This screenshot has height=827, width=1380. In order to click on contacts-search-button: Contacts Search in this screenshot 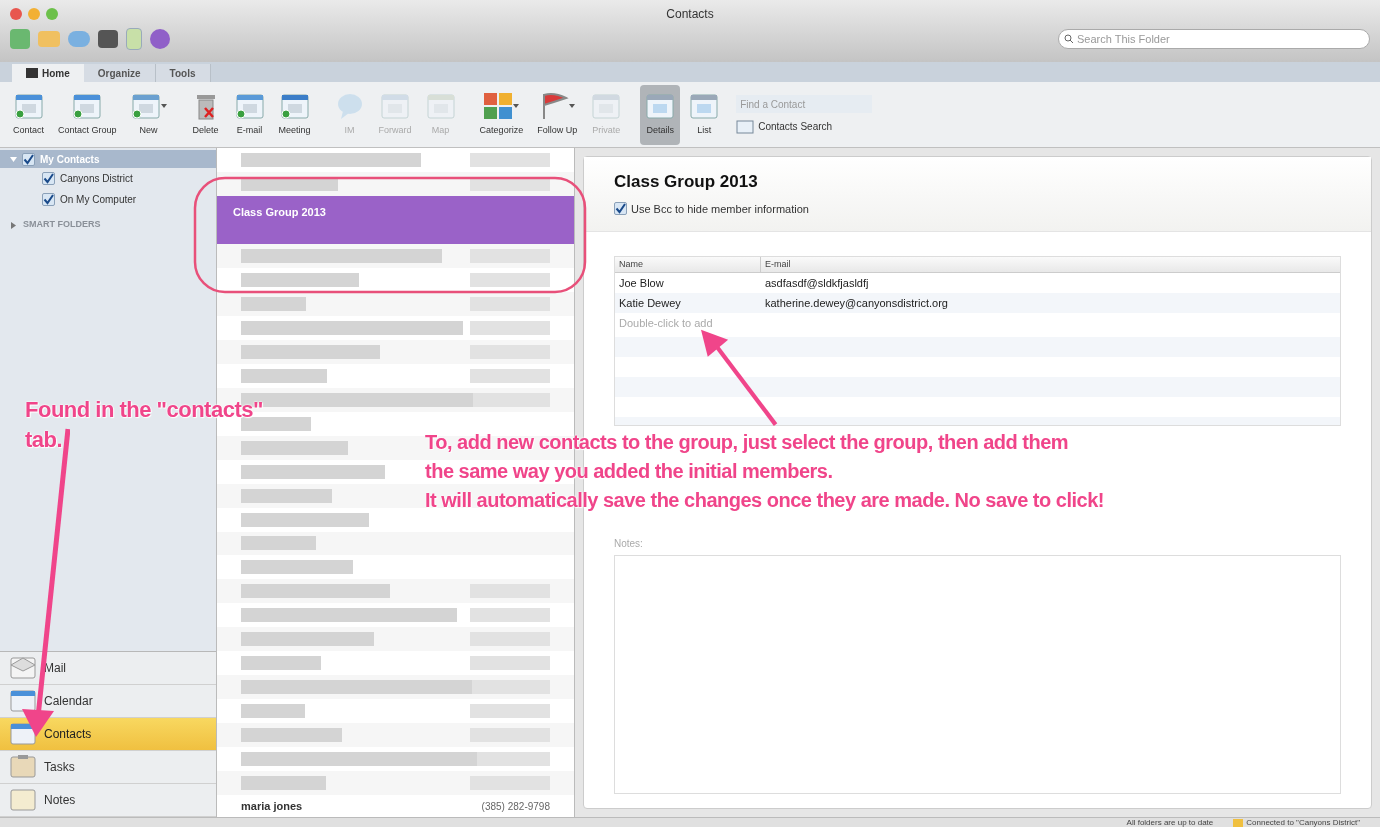, I will do `click(804, 126)`.